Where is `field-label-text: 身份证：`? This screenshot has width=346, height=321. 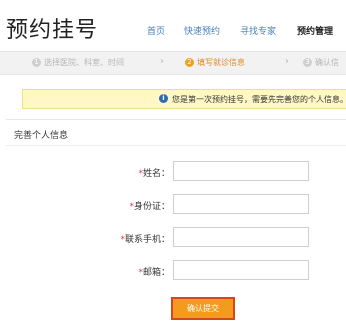 field-label-text: 身份证： is located at coordinates (151, 207).